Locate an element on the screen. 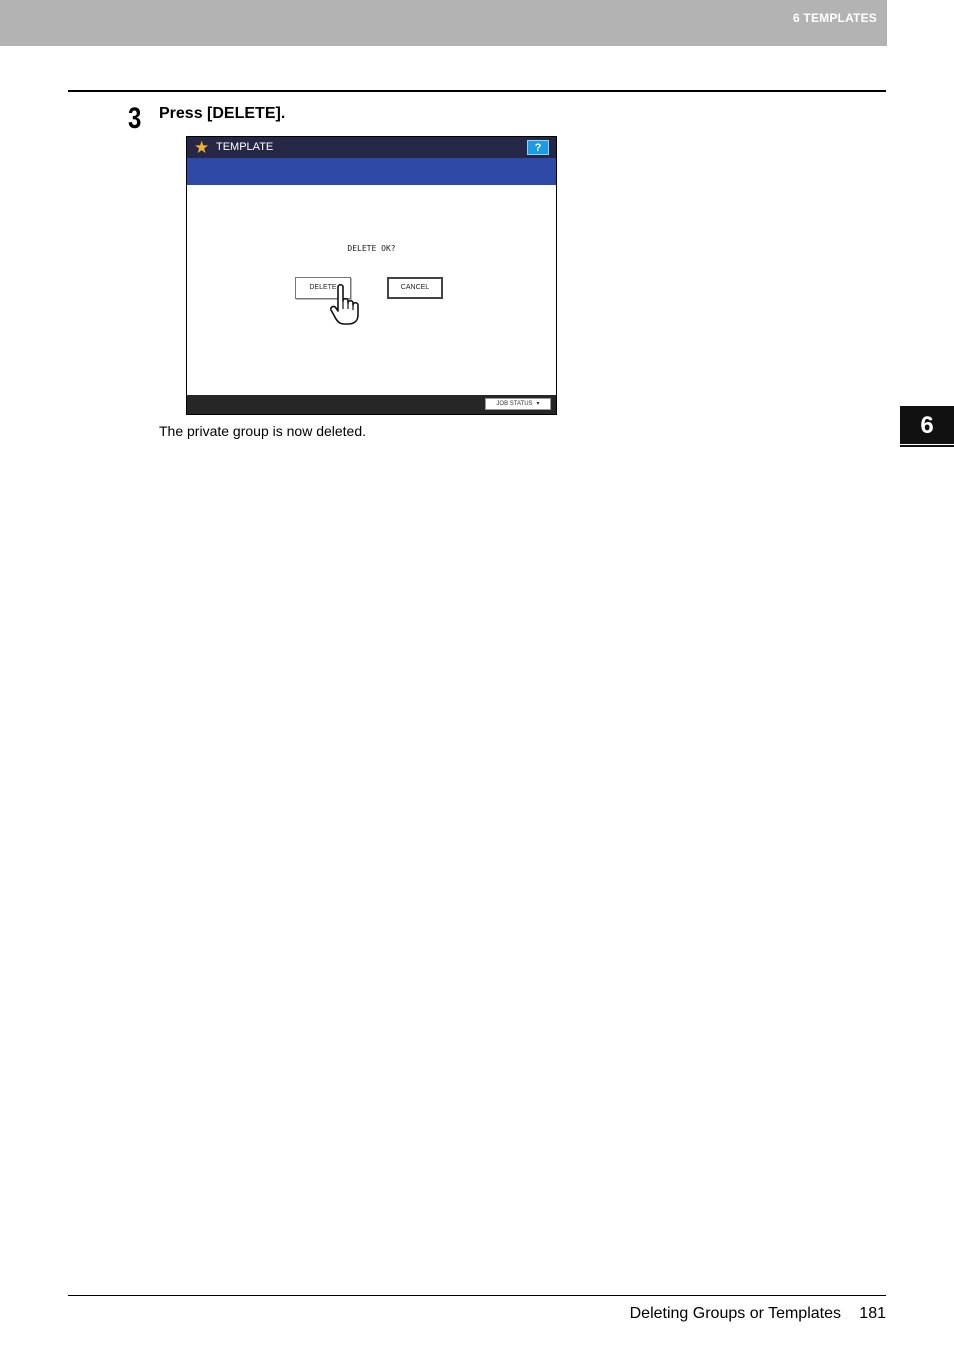 The image size is (954, 1351). hand-pointer-icon is located at coordinates (344, 304).